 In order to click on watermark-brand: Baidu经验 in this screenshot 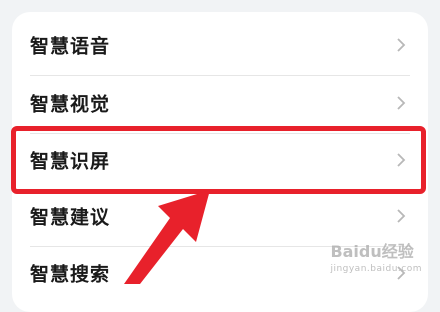, I will do `click(372, 251)`.